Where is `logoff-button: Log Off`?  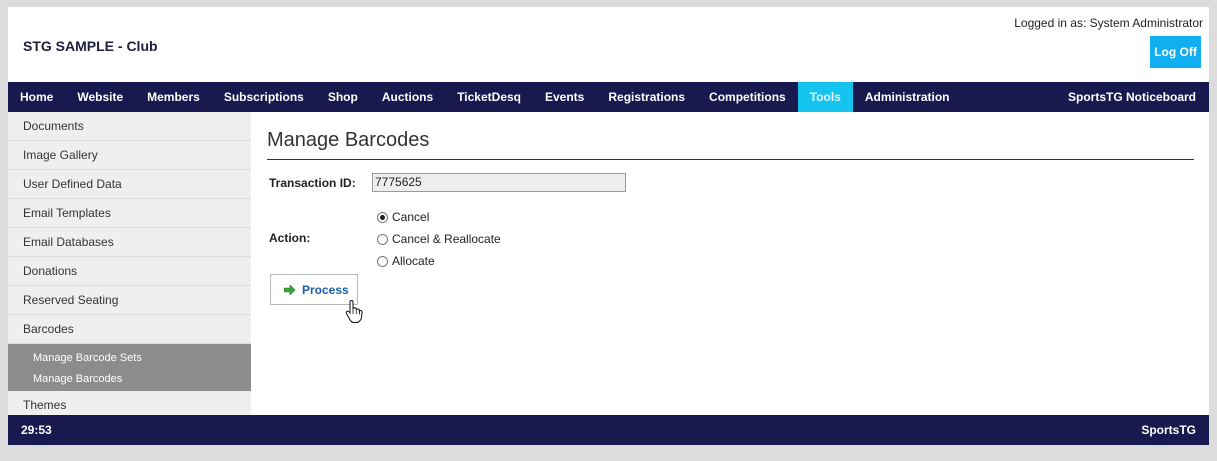 logoff-button: Log Off is located at coordinates (1175, 52).